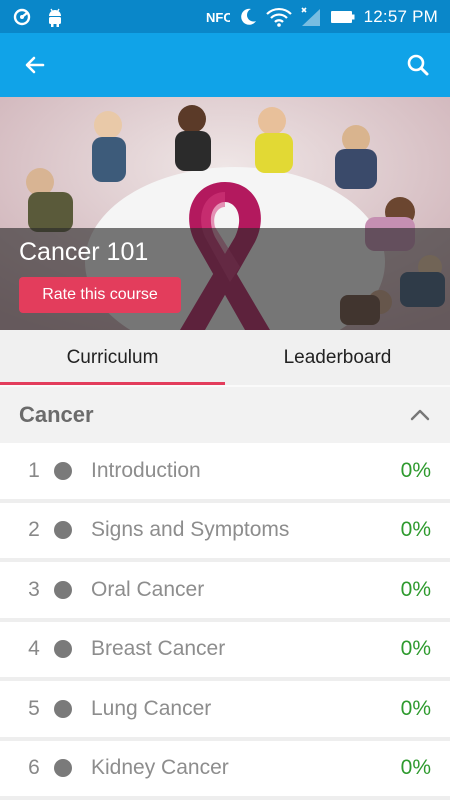 The width and height of the screenshot is (450, 800). I want to click on sync-icon, so click(22, 17).